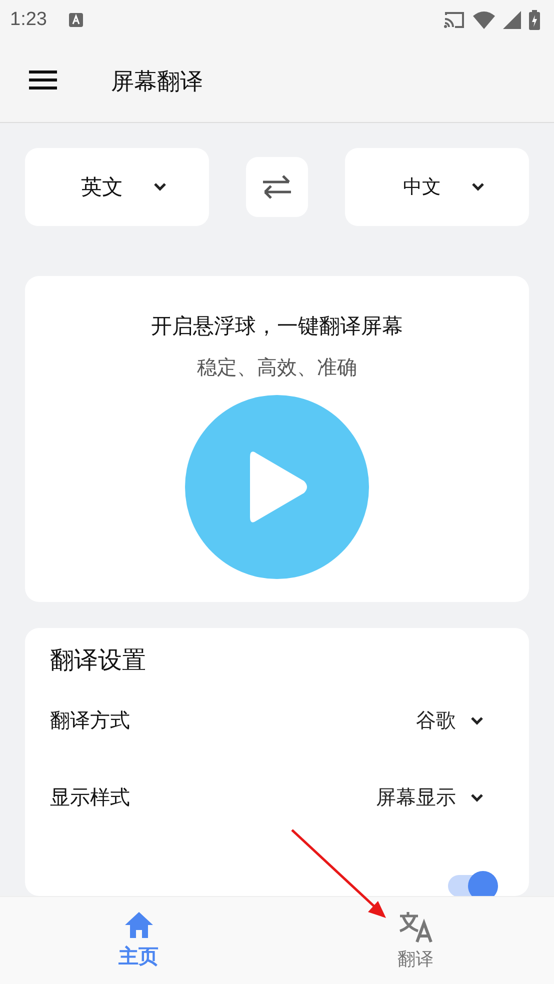 Image resolution: width=554 pixels, height=984 pixels. I want to click on nav-tab: 翻译, so click(415, 940).